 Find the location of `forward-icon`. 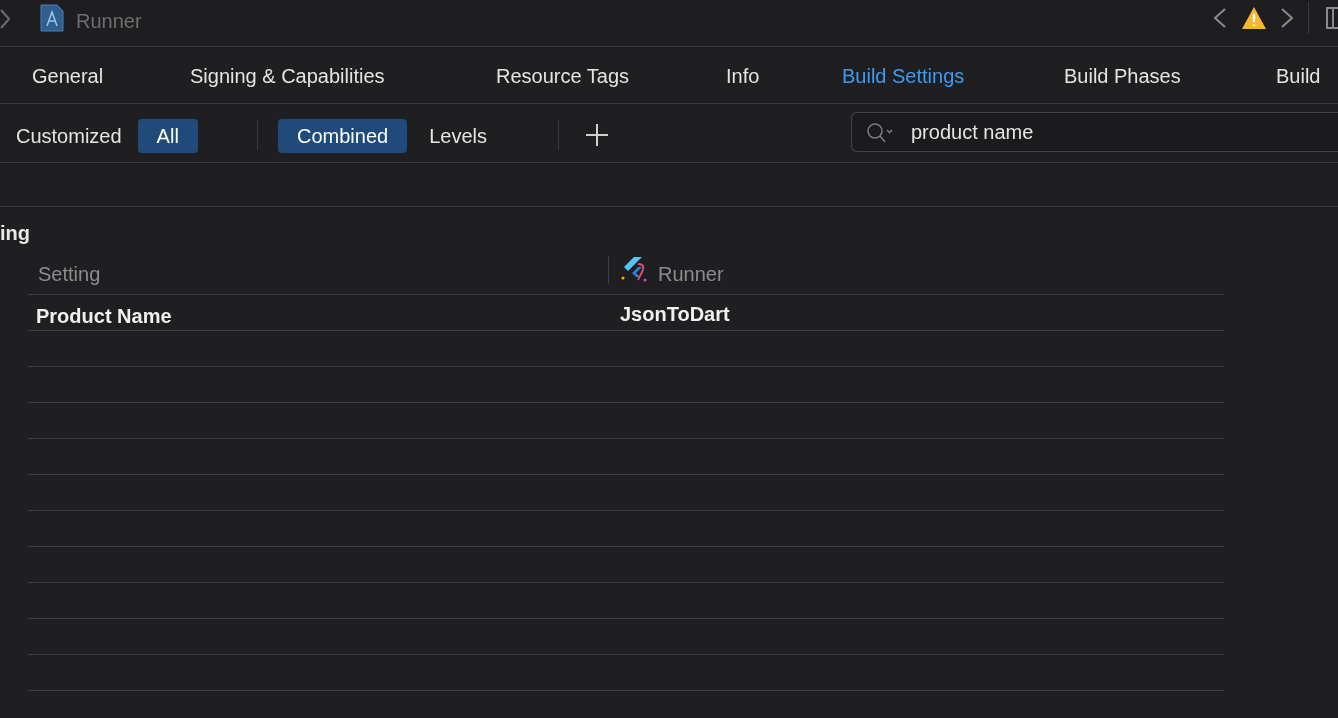

forward-icon is located at coordinates (1287, 18).